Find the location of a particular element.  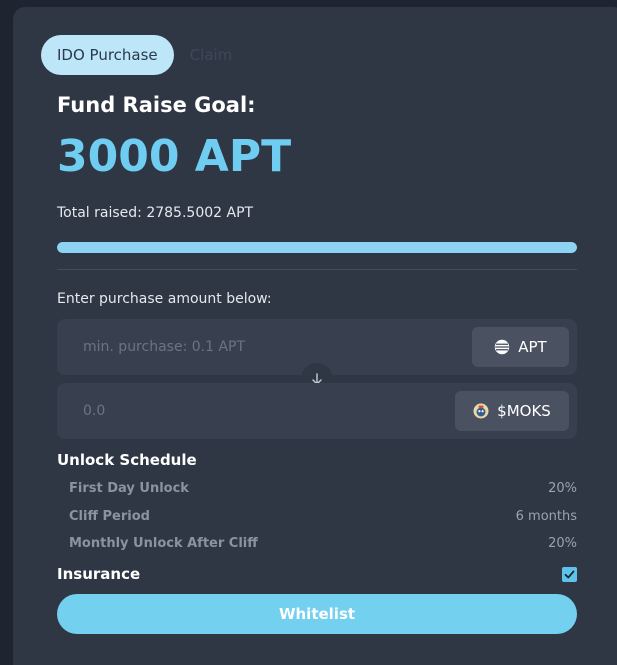

insurance-label: Insurance is located at coordinates (99, 574).